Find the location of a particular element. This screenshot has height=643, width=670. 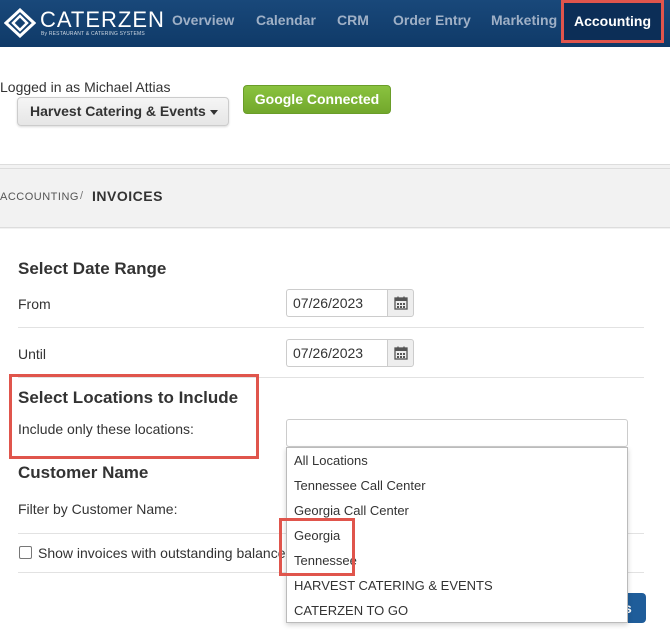

location-option-harvest-catering: HARVEST CATERING & EVENTS is located at coordinates (393, 585).